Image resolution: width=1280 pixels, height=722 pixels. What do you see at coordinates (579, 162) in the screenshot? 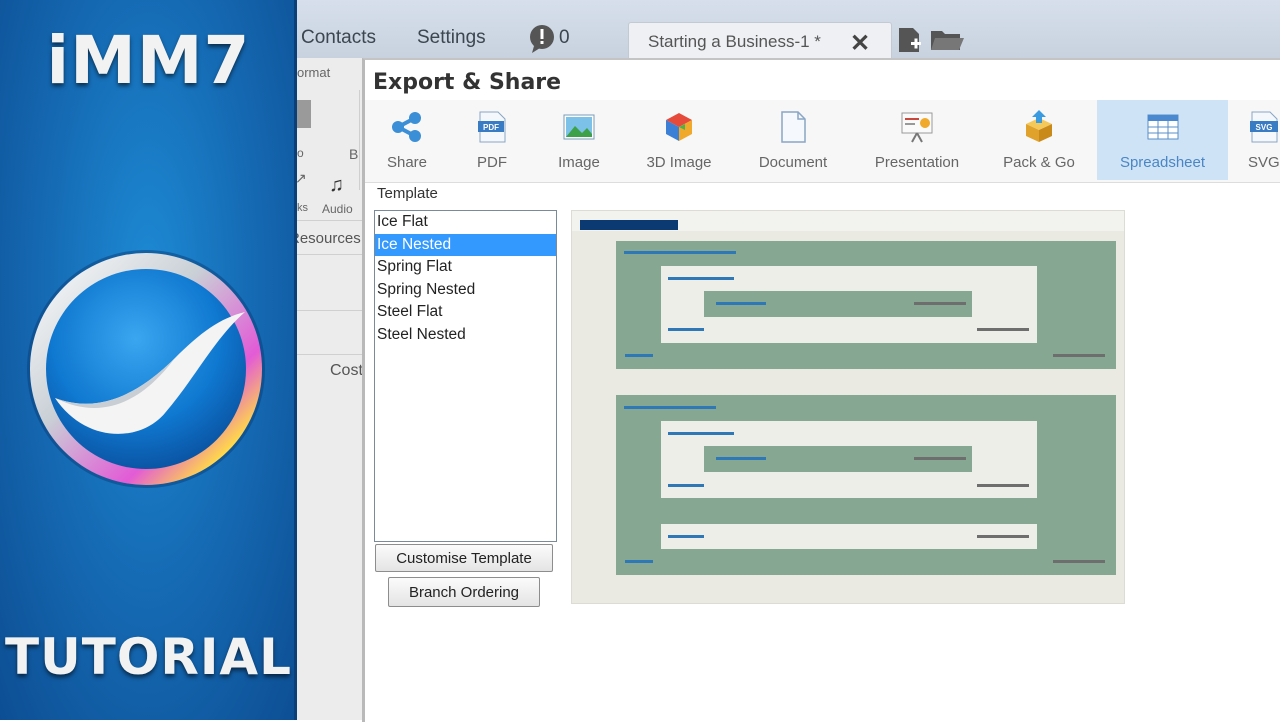
I see `image-label: Image` at bounding box center [579, 162].